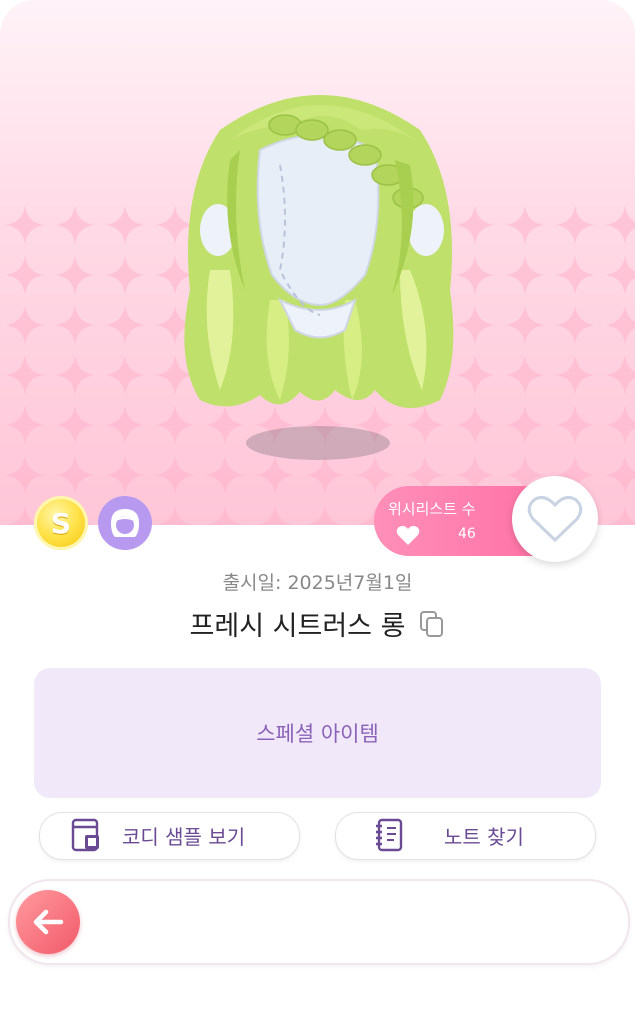 This screenshot has width=635, height=1024. I want to click on heart-outline-icon, so click(555, 519).